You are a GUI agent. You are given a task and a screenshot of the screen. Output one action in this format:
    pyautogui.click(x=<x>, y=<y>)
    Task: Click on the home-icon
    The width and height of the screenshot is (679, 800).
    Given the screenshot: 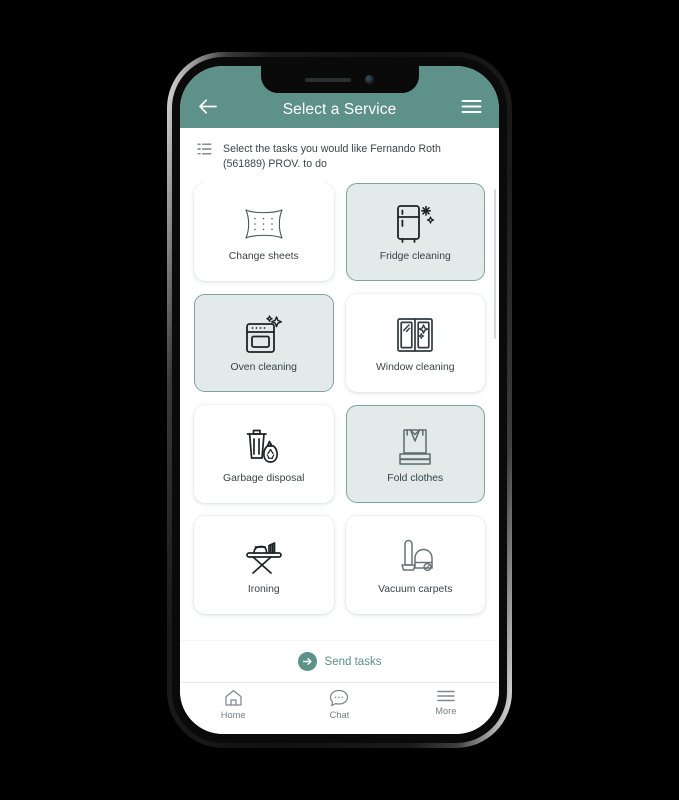 What is the action you would take?
    pyautogui.click(x=233, y=697)
    